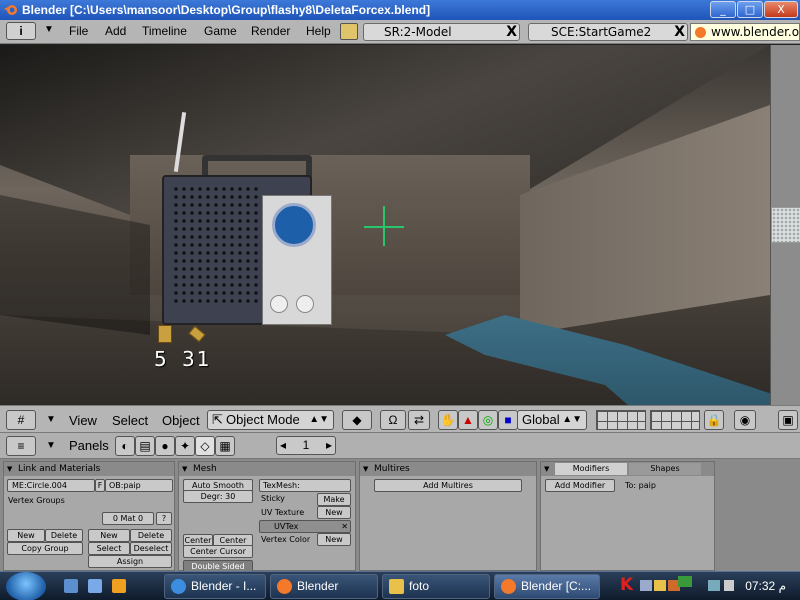  Describe the element at coordinates (109, 548) in the screenshot. I see `material-select-button: Select` at that location.